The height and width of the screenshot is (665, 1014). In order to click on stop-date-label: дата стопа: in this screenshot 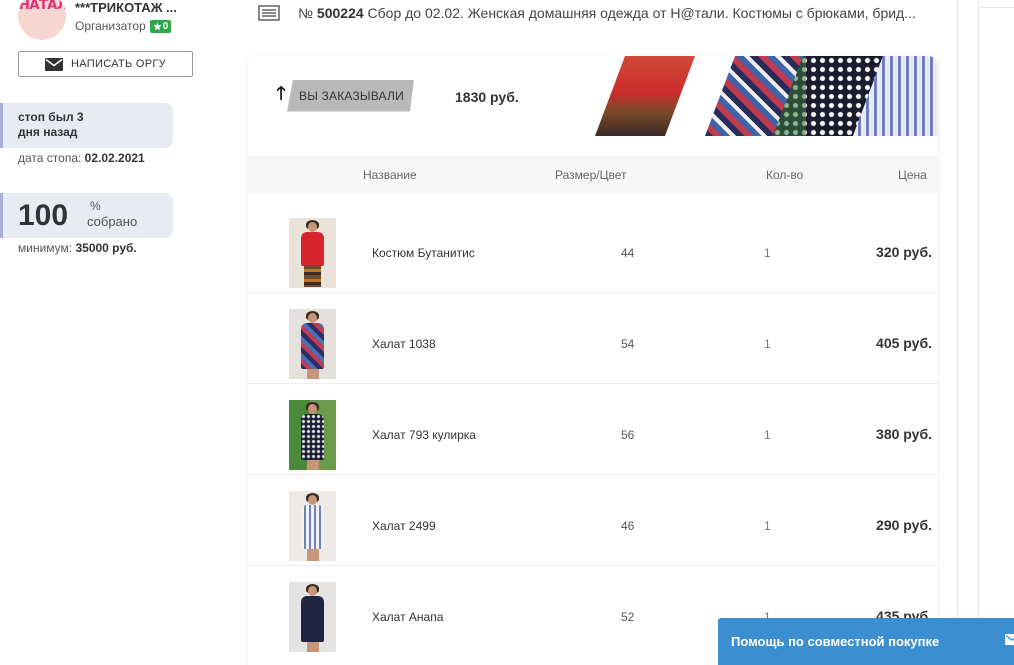, I will do `click(50, 158)`.